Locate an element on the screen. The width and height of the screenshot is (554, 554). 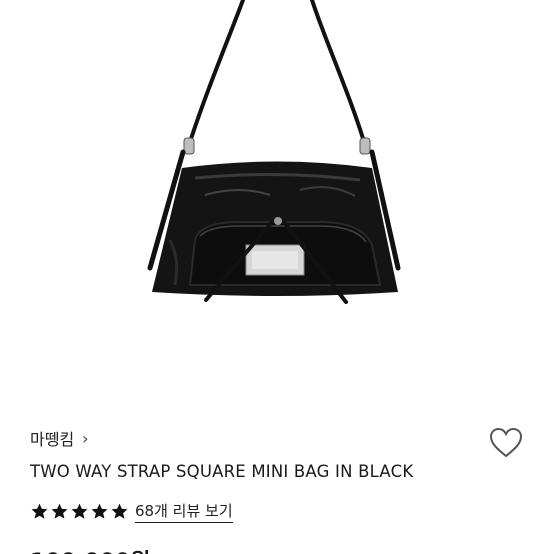
brand-link: 마뗑킴 › is located at coordinates (59, 438).